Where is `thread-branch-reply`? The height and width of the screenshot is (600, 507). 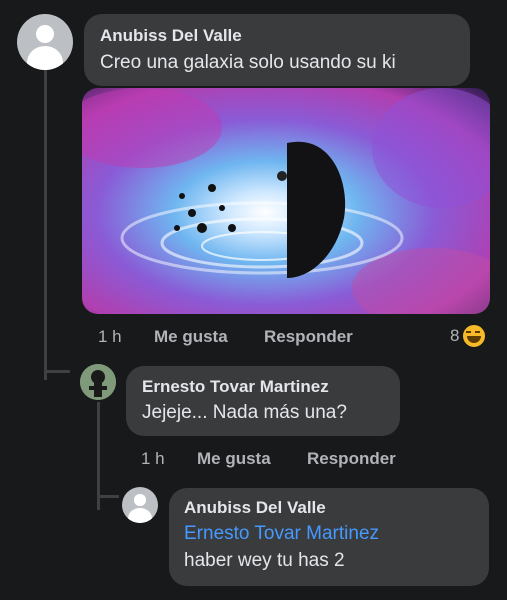
thread-branch-reply is located at coordinates (108, 496).